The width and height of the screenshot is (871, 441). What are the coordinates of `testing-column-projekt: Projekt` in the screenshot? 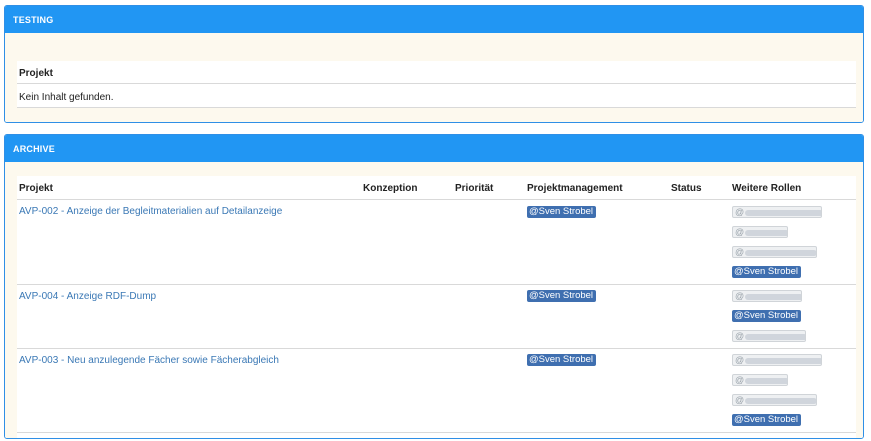 It's located at (36, 73).